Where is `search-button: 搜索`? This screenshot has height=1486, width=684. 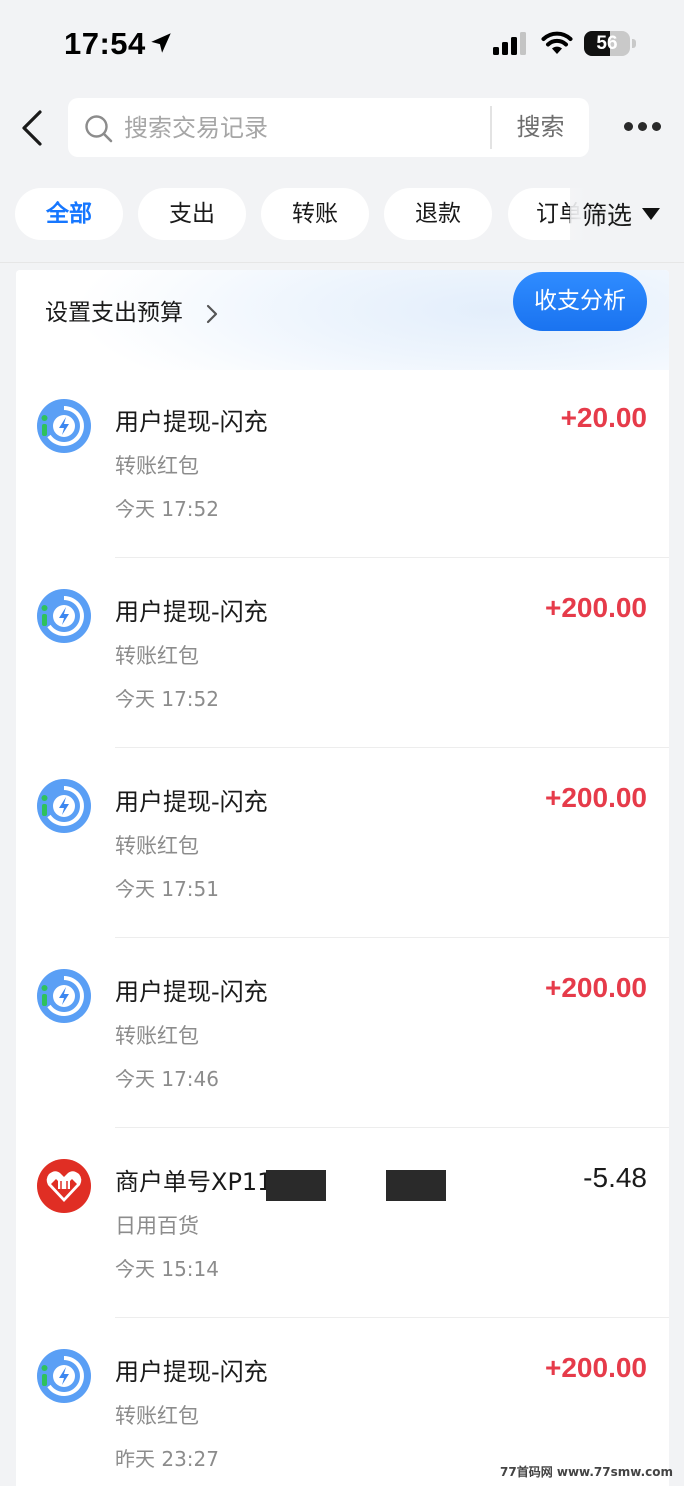 search-button: 搜索 is located at coordinates (540, 127).